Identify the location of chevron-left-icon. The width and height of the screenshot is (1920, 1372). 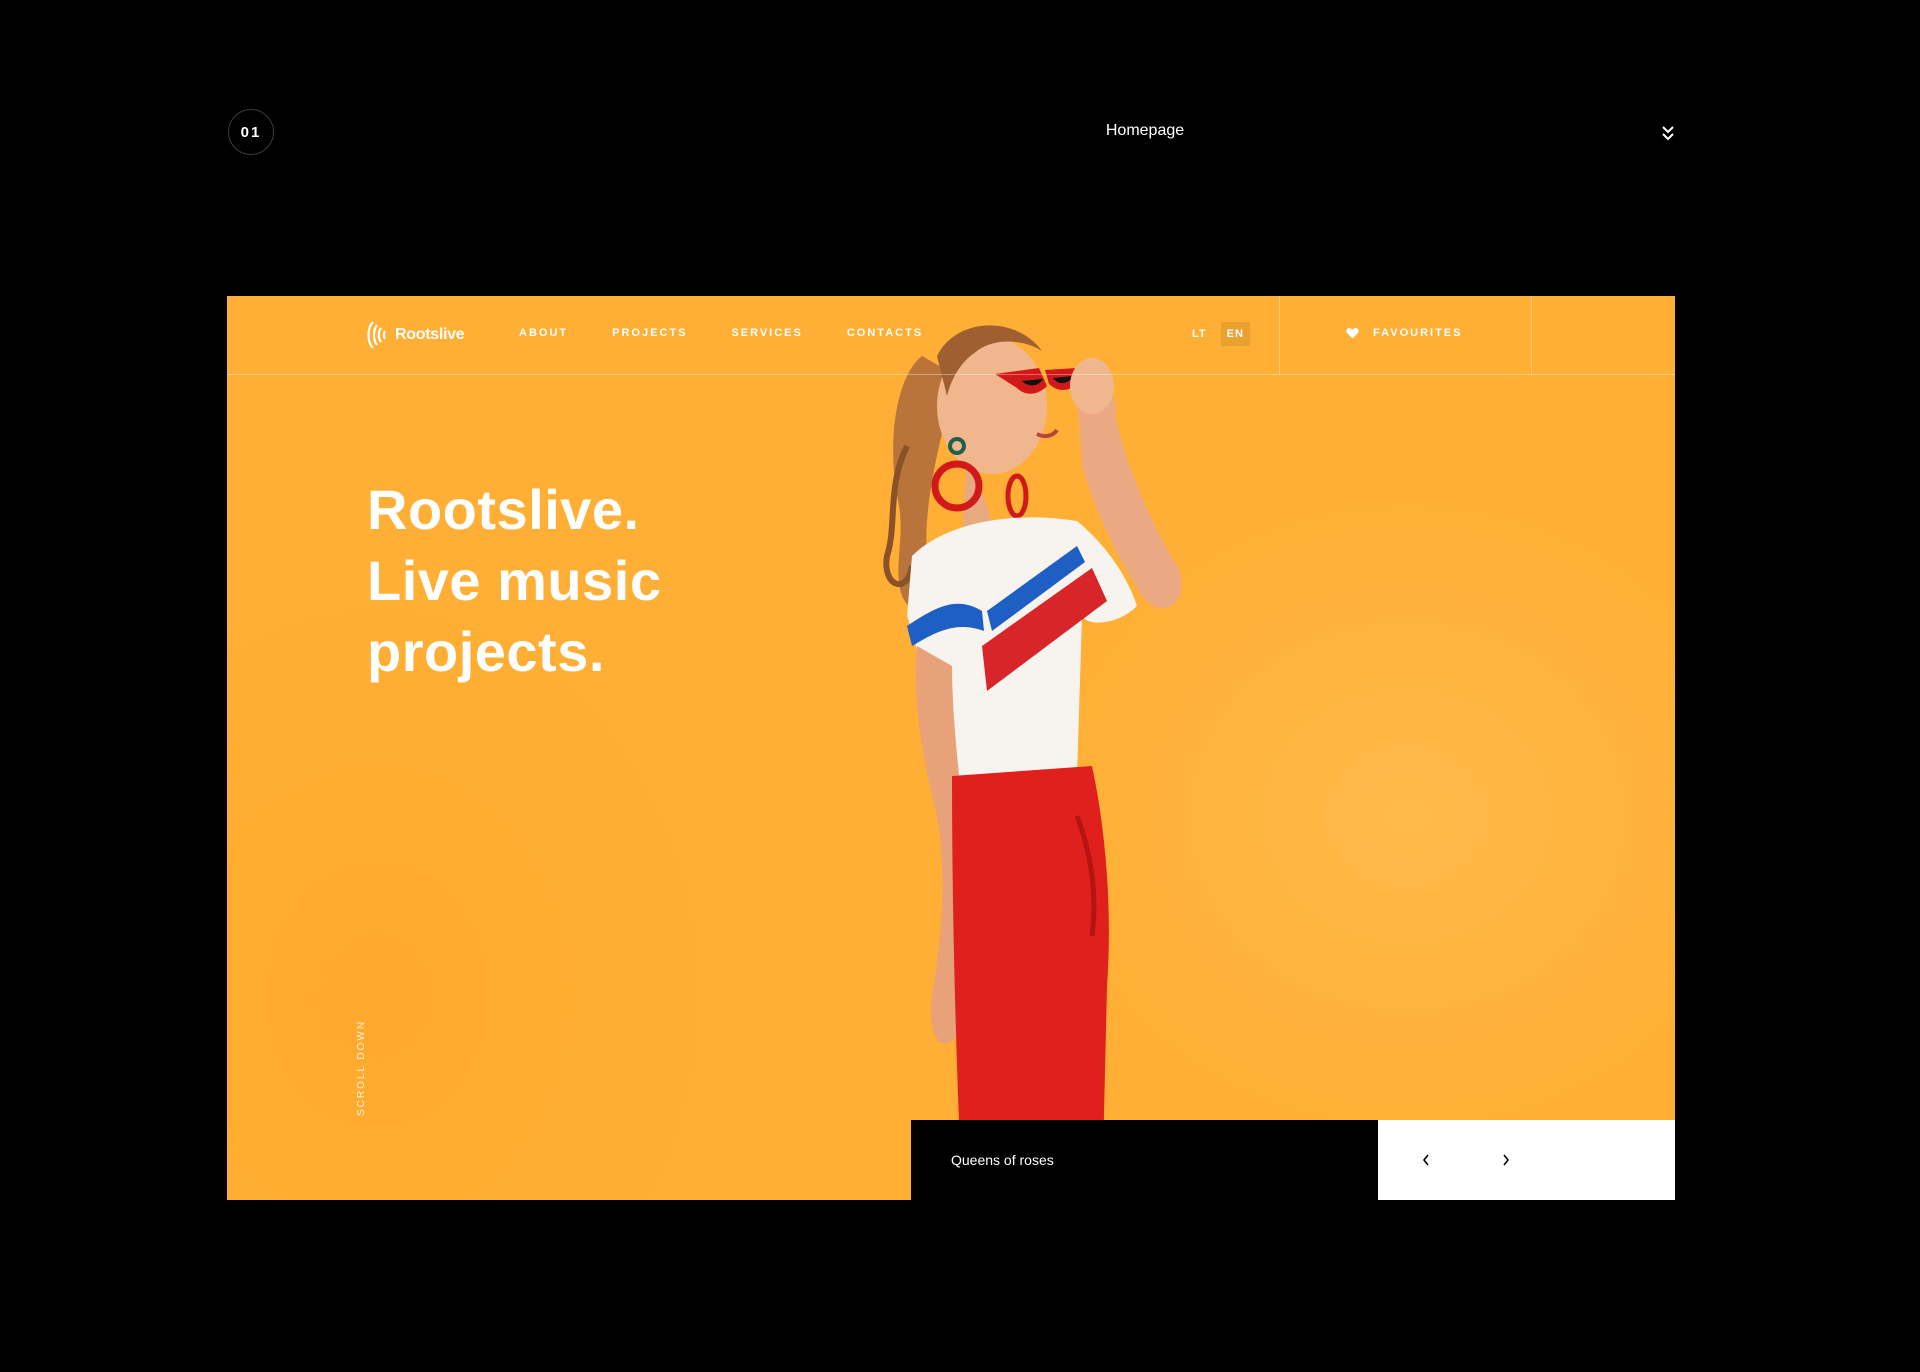
(1425, 1160).